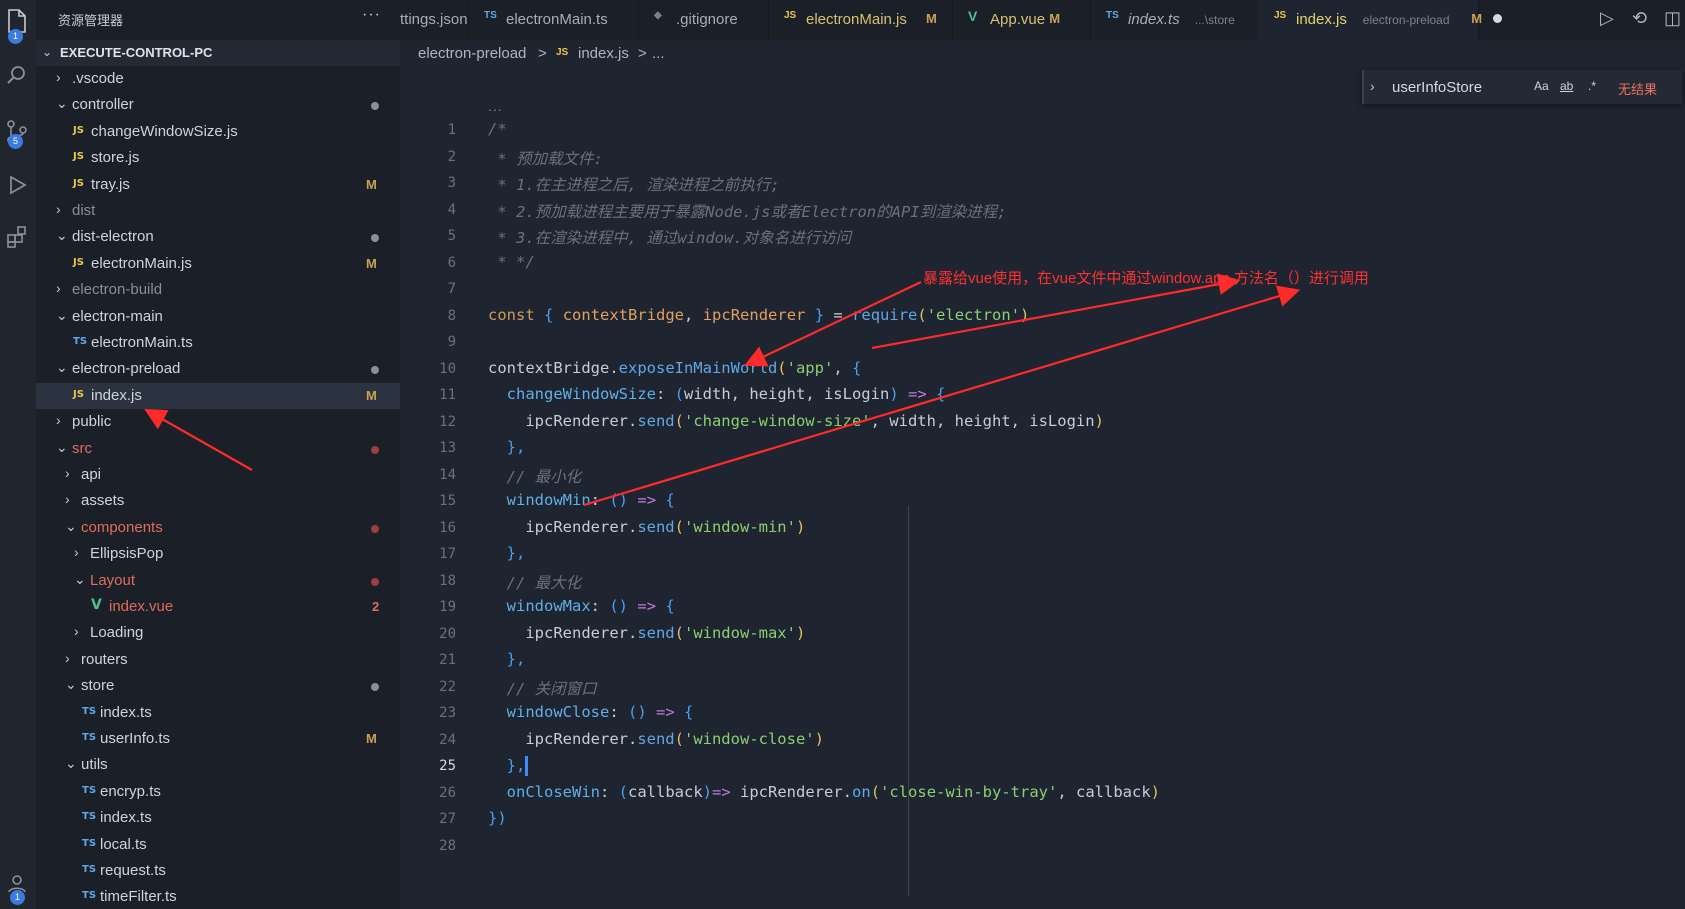  What do you see at coordinates (1146, 278) in the screenshot?
I see `annotation-text: 暴露给vue使用，在vue文件中通过window.app.方法名（）进行调用` at bounding box center [1146, 278].